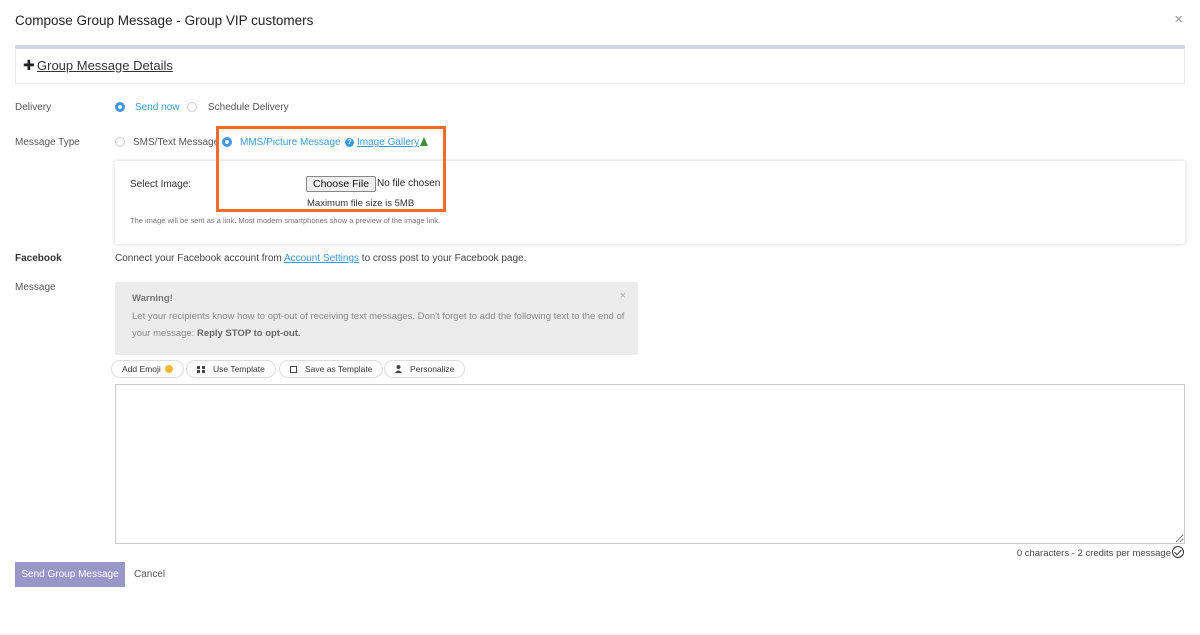  I want to click on cancel-link: Cancel, so click(149, 574).